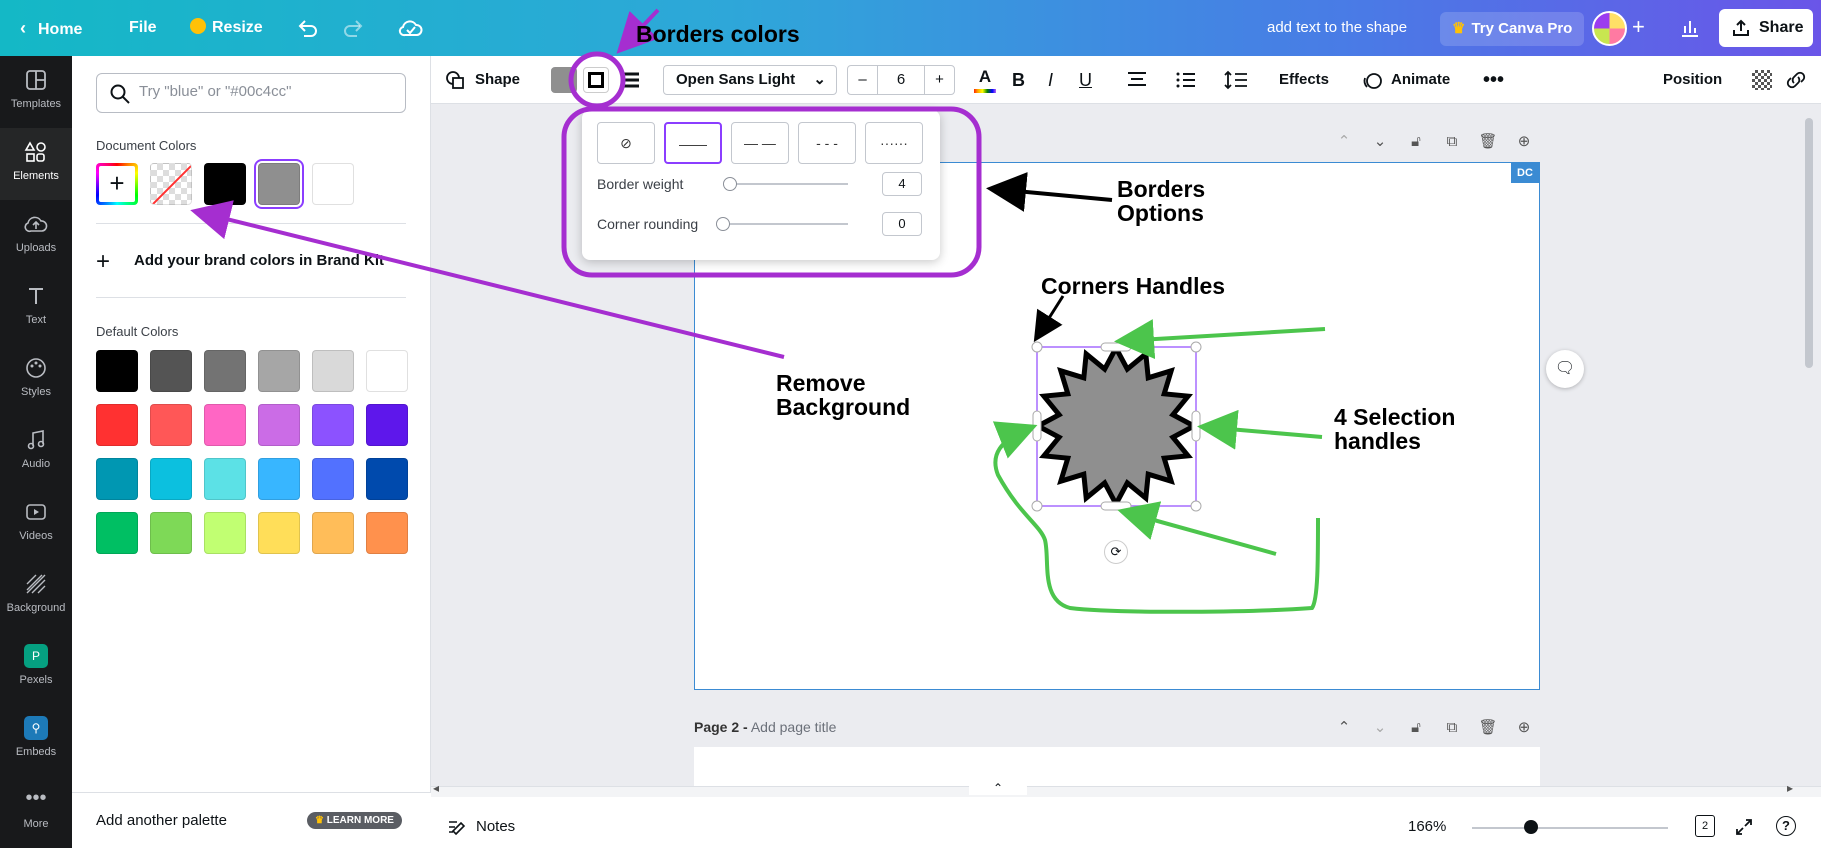 Image resolution: width=1821 pixels, height=848 pixels. What do you see at coordinates (1133, 286) in the screenshot?
I see `annotation-corners-handles: Corners Handles` at bounding box center [1133, 286].